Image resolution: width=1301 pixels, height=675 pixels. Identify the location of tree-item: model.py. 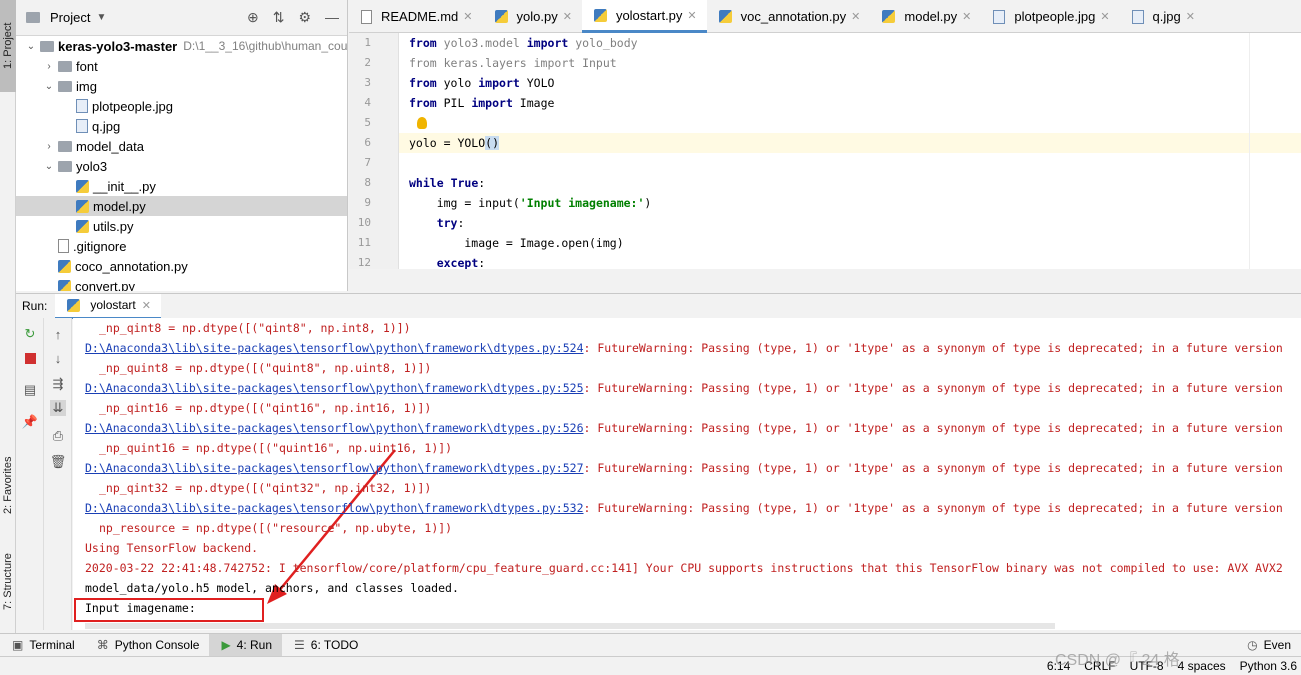
(181, 206).